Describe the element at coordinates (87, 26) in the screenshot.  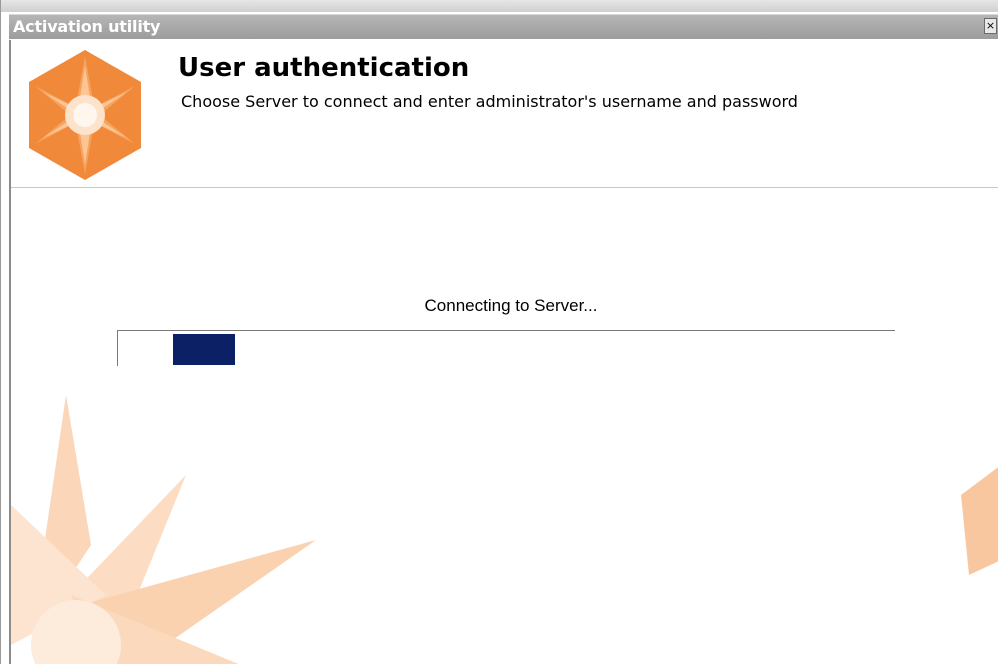
I see `window-title: Activation utility` at that location.